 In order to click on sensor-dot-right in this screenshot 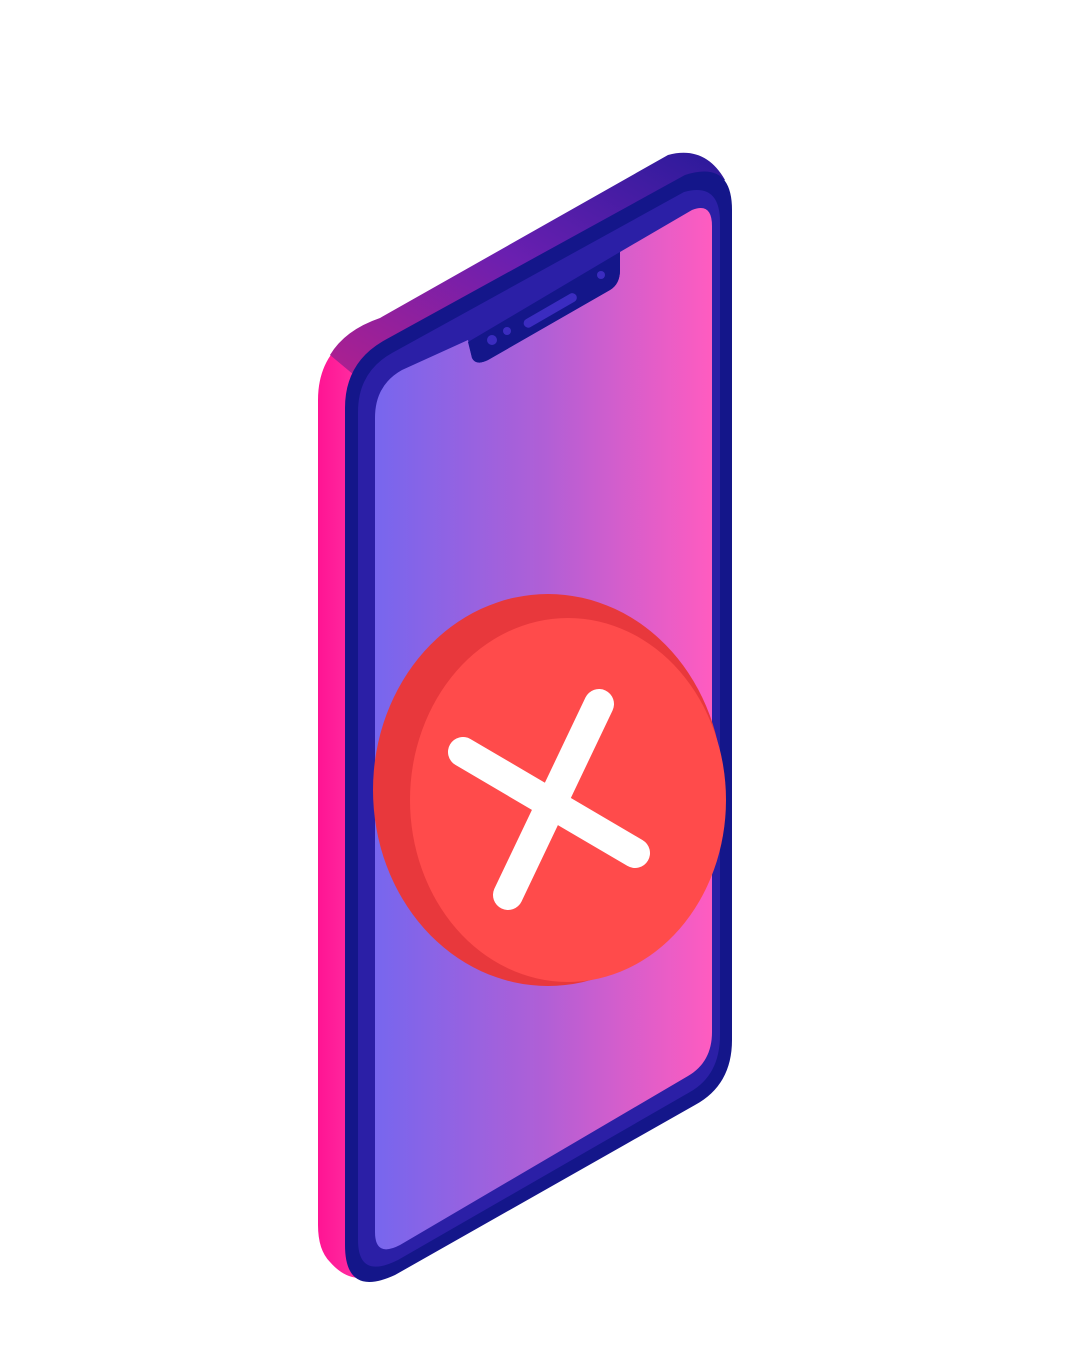, I will do `click(601, 275)`.